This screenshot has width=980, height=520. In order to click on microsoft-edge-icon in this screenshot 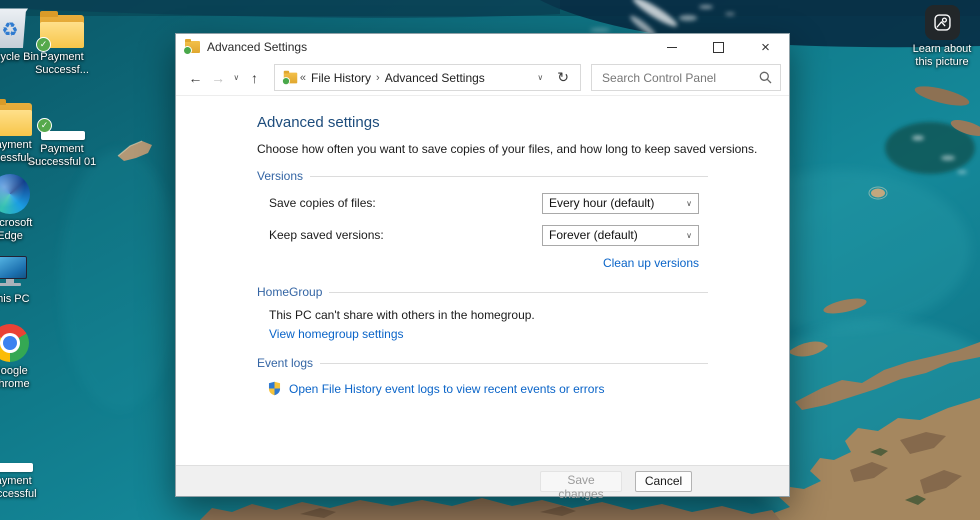, I will do `click(15, 194)`.